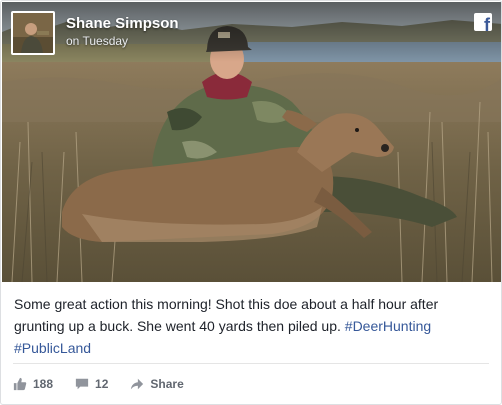 This screenshot has height=405, width=502. I want to click on share-button: Share, so click(157, 384).